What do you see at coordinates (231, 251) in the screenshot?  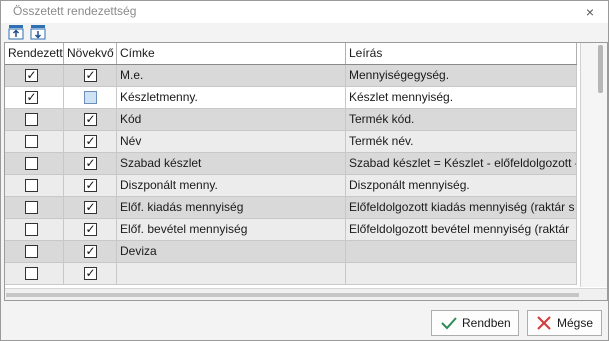 I see `label-cell: Deviza` at bounding box center [231, 251].